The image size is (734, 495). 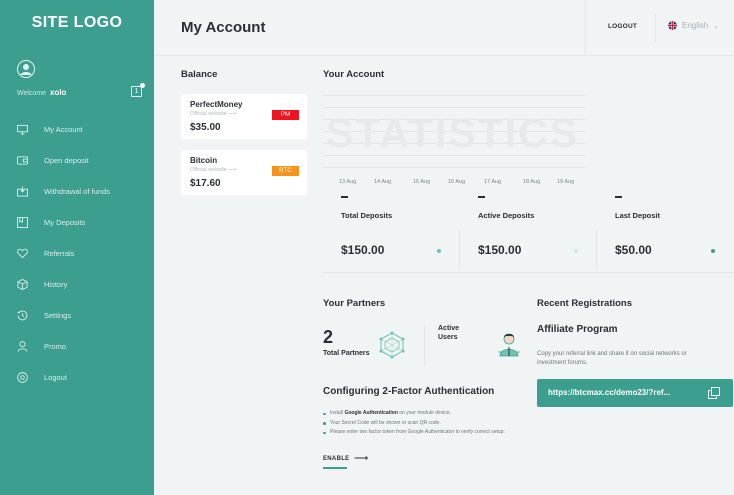 I want to click on balance-card-name: PerfectMoney, so click(x=216, y=104).